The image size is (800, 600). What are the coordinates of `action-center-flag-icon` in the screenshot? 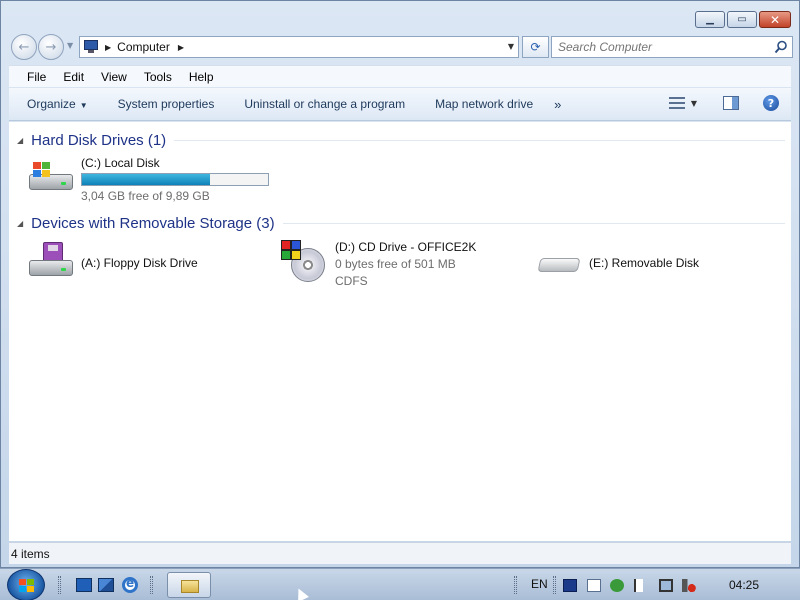 It's located at (641, 585).